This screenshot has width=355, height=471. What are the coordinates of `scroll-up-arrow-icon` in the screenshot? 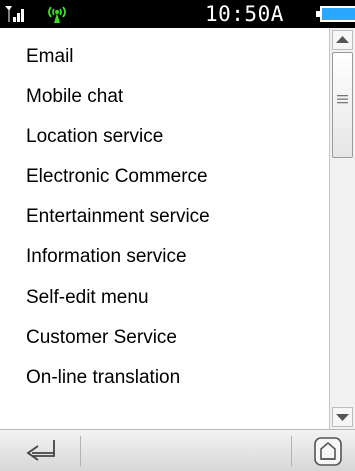 It's located at (342, 39).